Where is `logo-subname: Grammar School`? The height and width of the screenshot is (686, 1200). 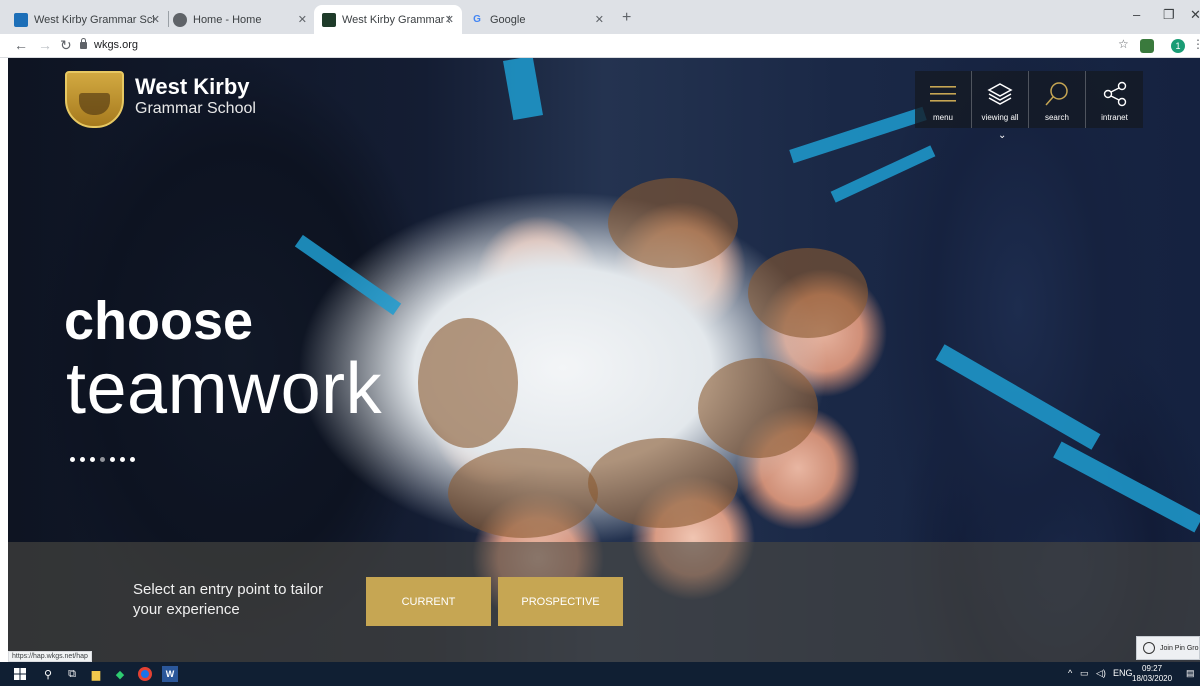
logo-subname: Grammar School is located at coordinates (195, 109).